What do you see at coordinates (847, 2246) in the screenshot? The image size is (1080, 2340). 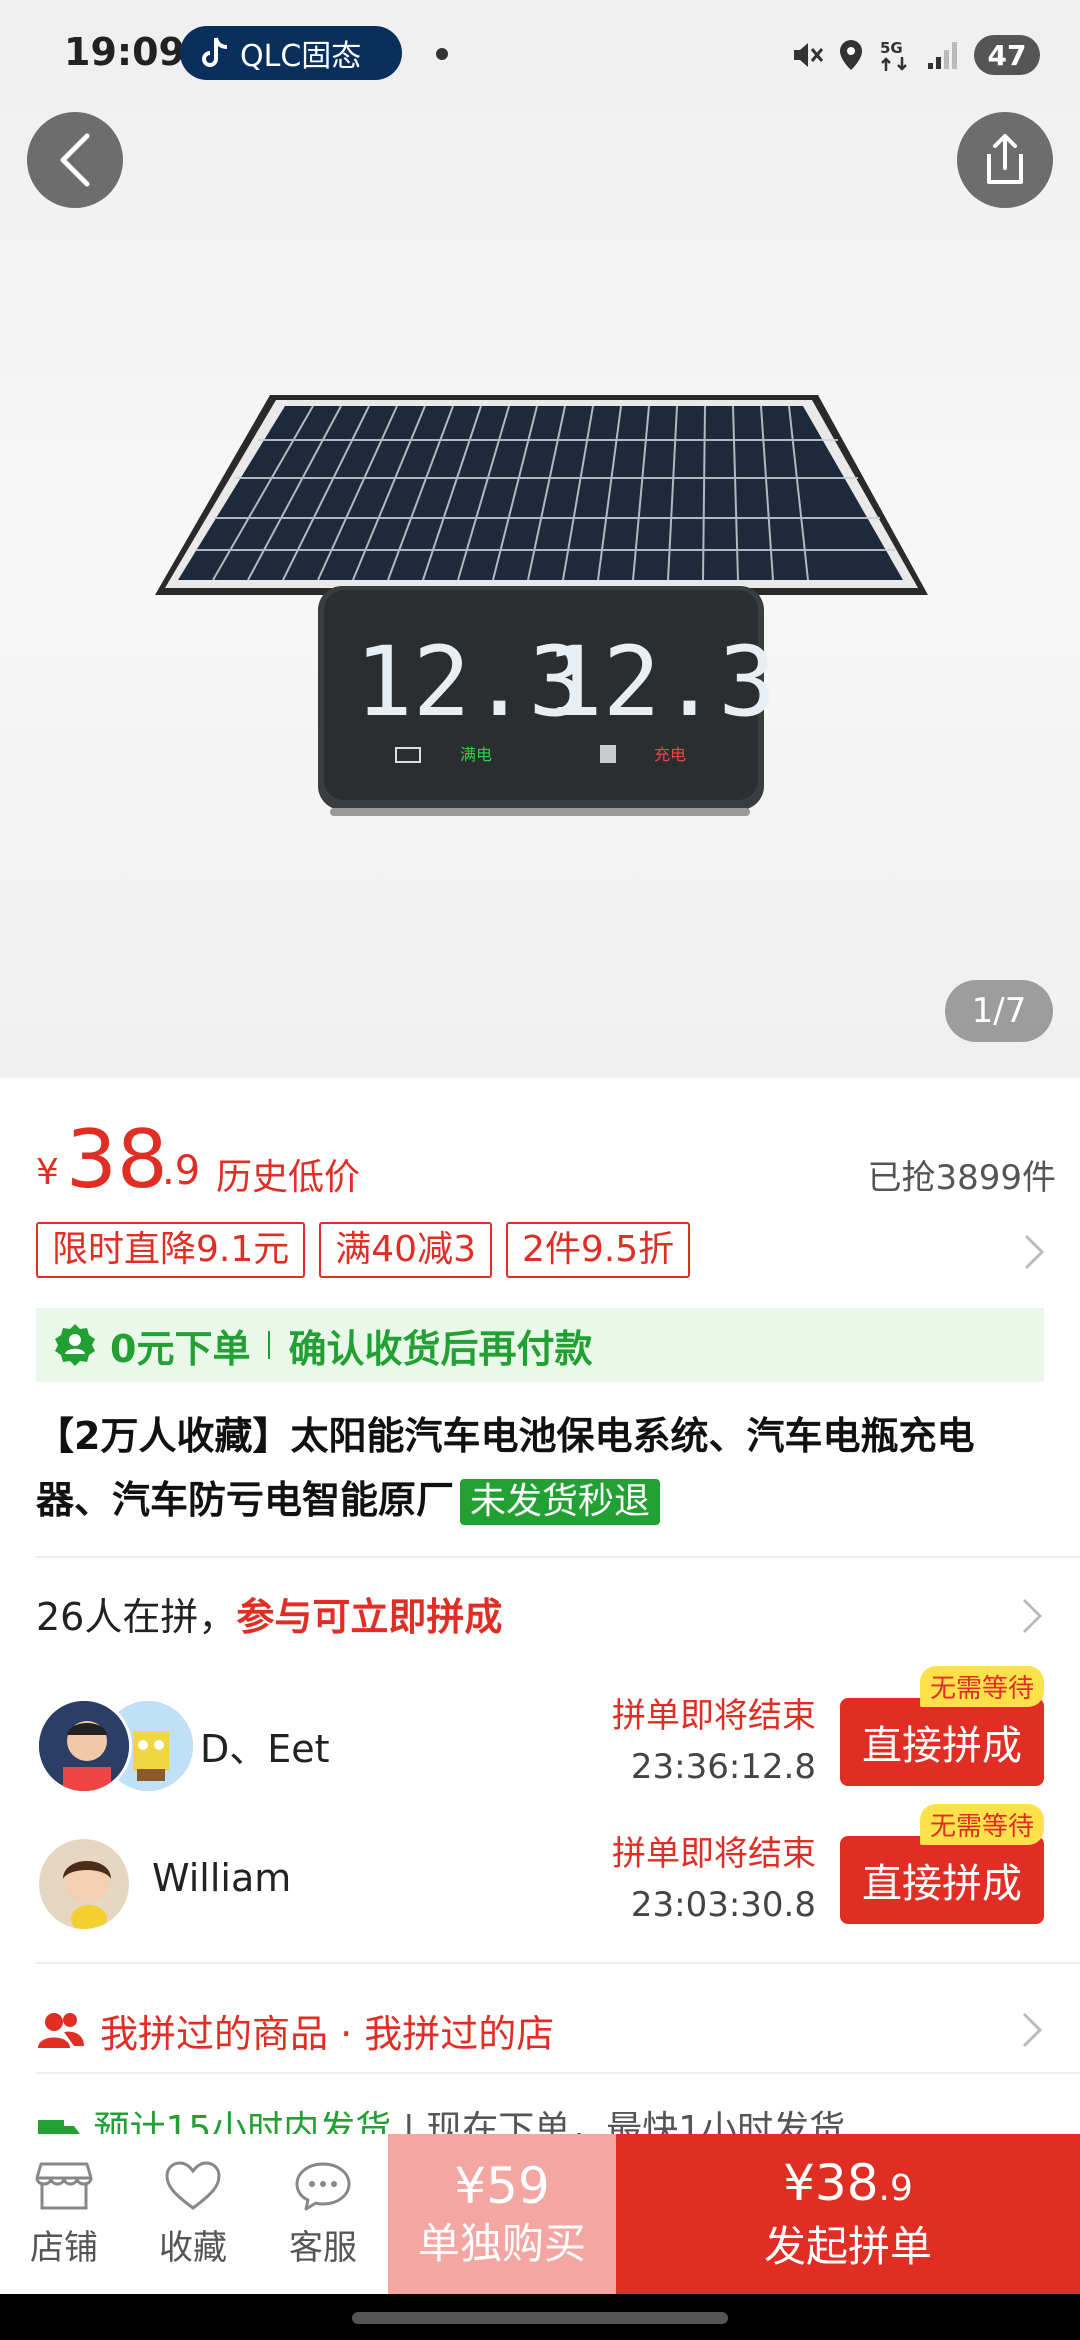 I see `group-label: 发起拼单` at bounding box center [847, 2246].